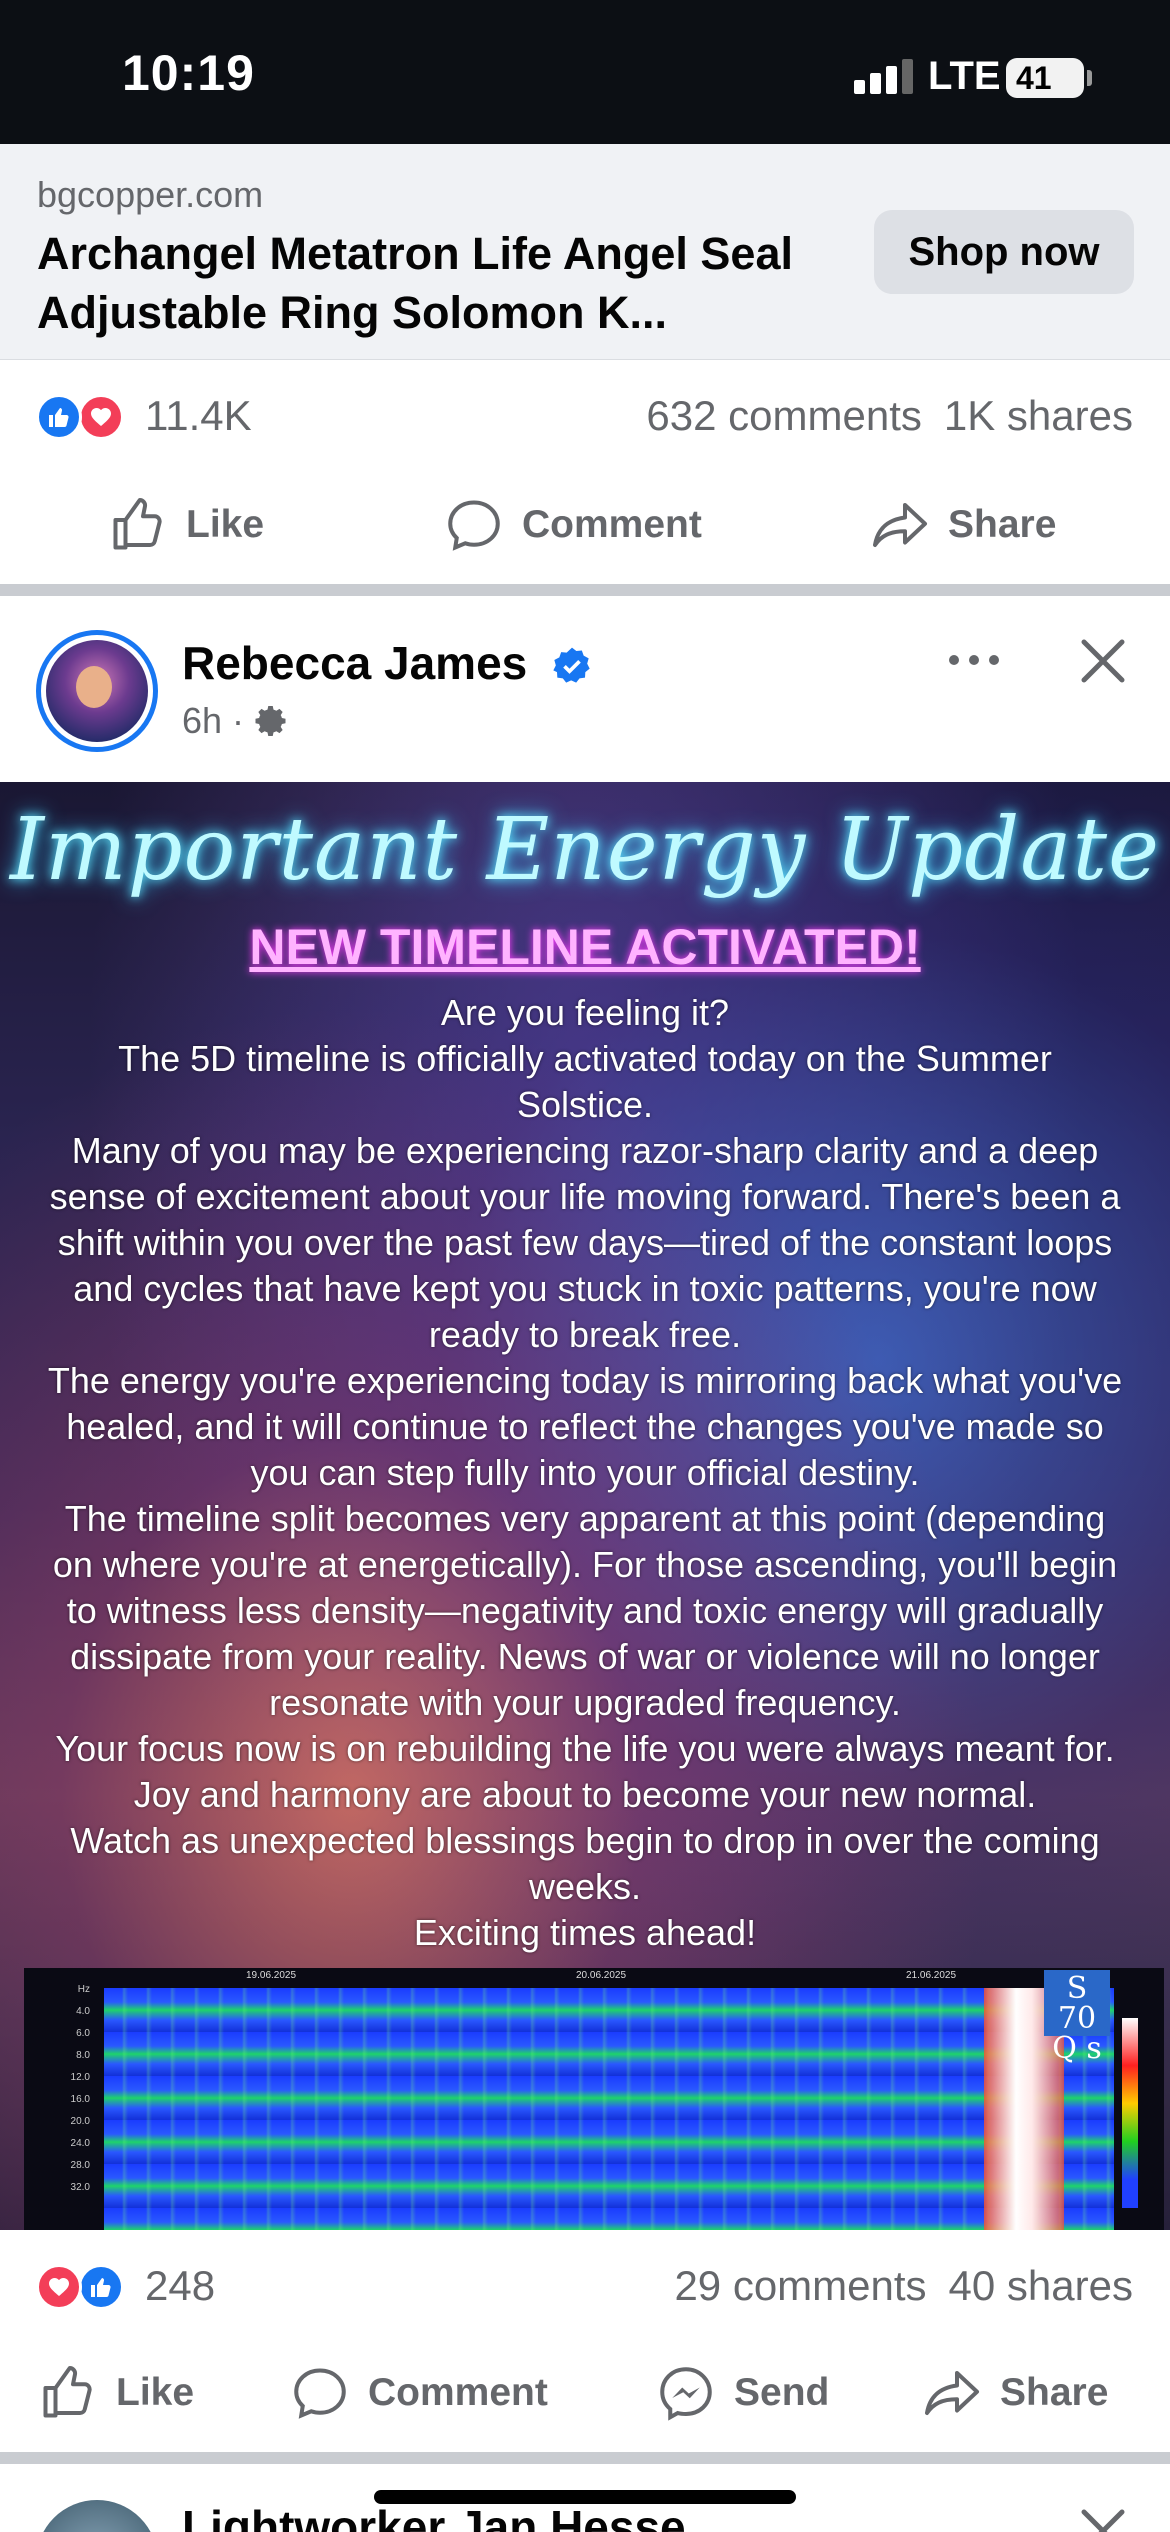 This screenshot has width=1170, height=2532. I want to click on more-options-icon, so click(974, 660).